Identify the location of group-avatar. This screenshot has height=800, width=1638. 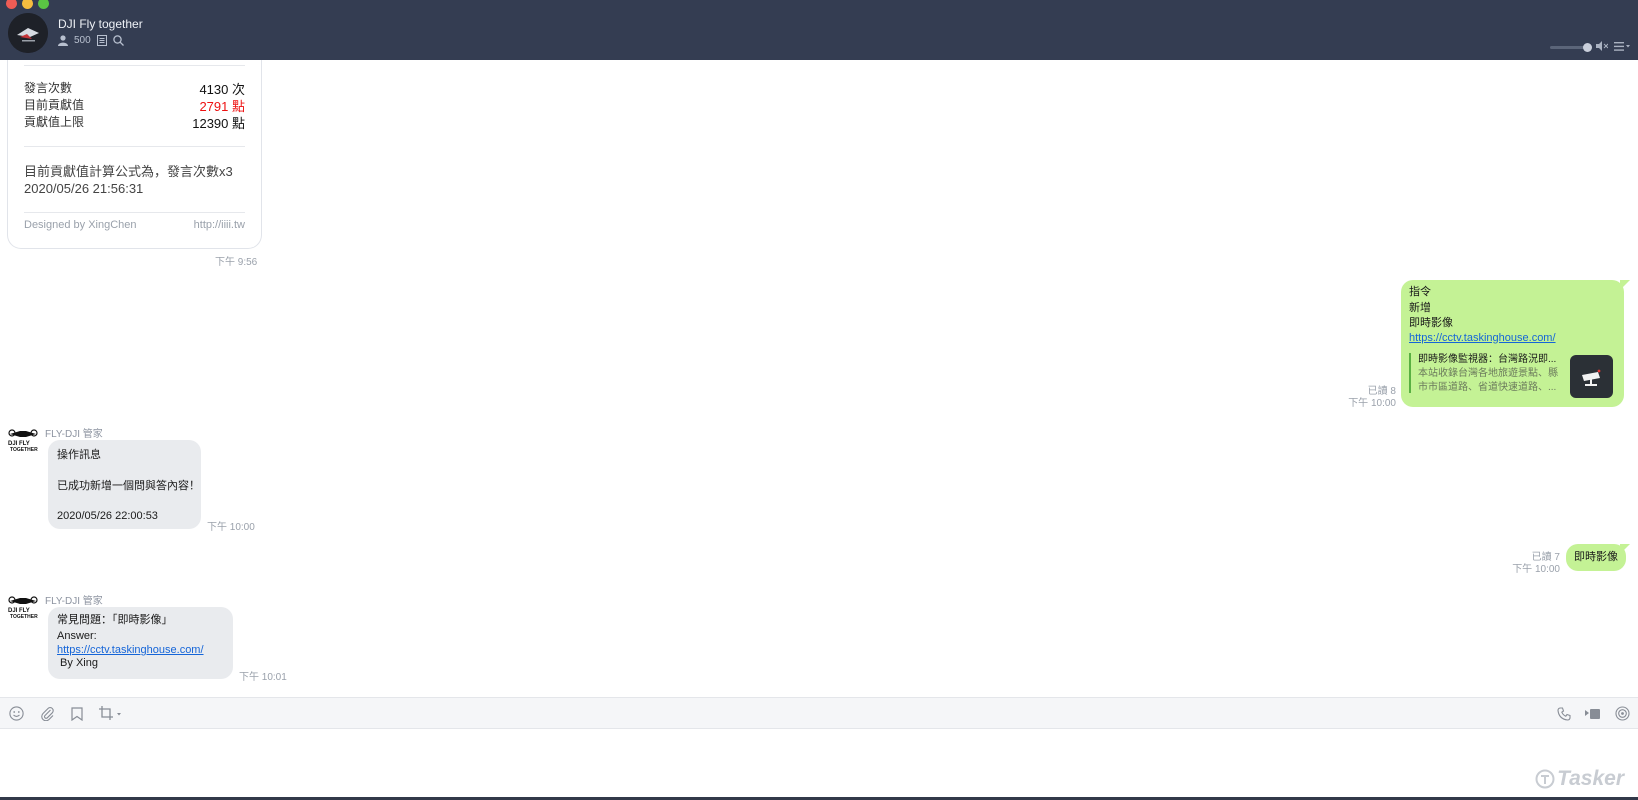
(28, 33).